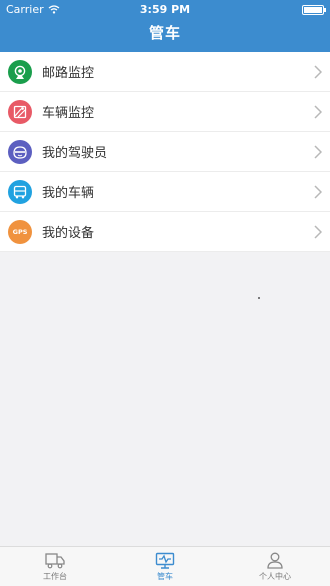 The image size is (330, 586). What do you see at coordinates (55, 561) in the screenshot?
I see `truck-icon` at bounding box center [55, 561].